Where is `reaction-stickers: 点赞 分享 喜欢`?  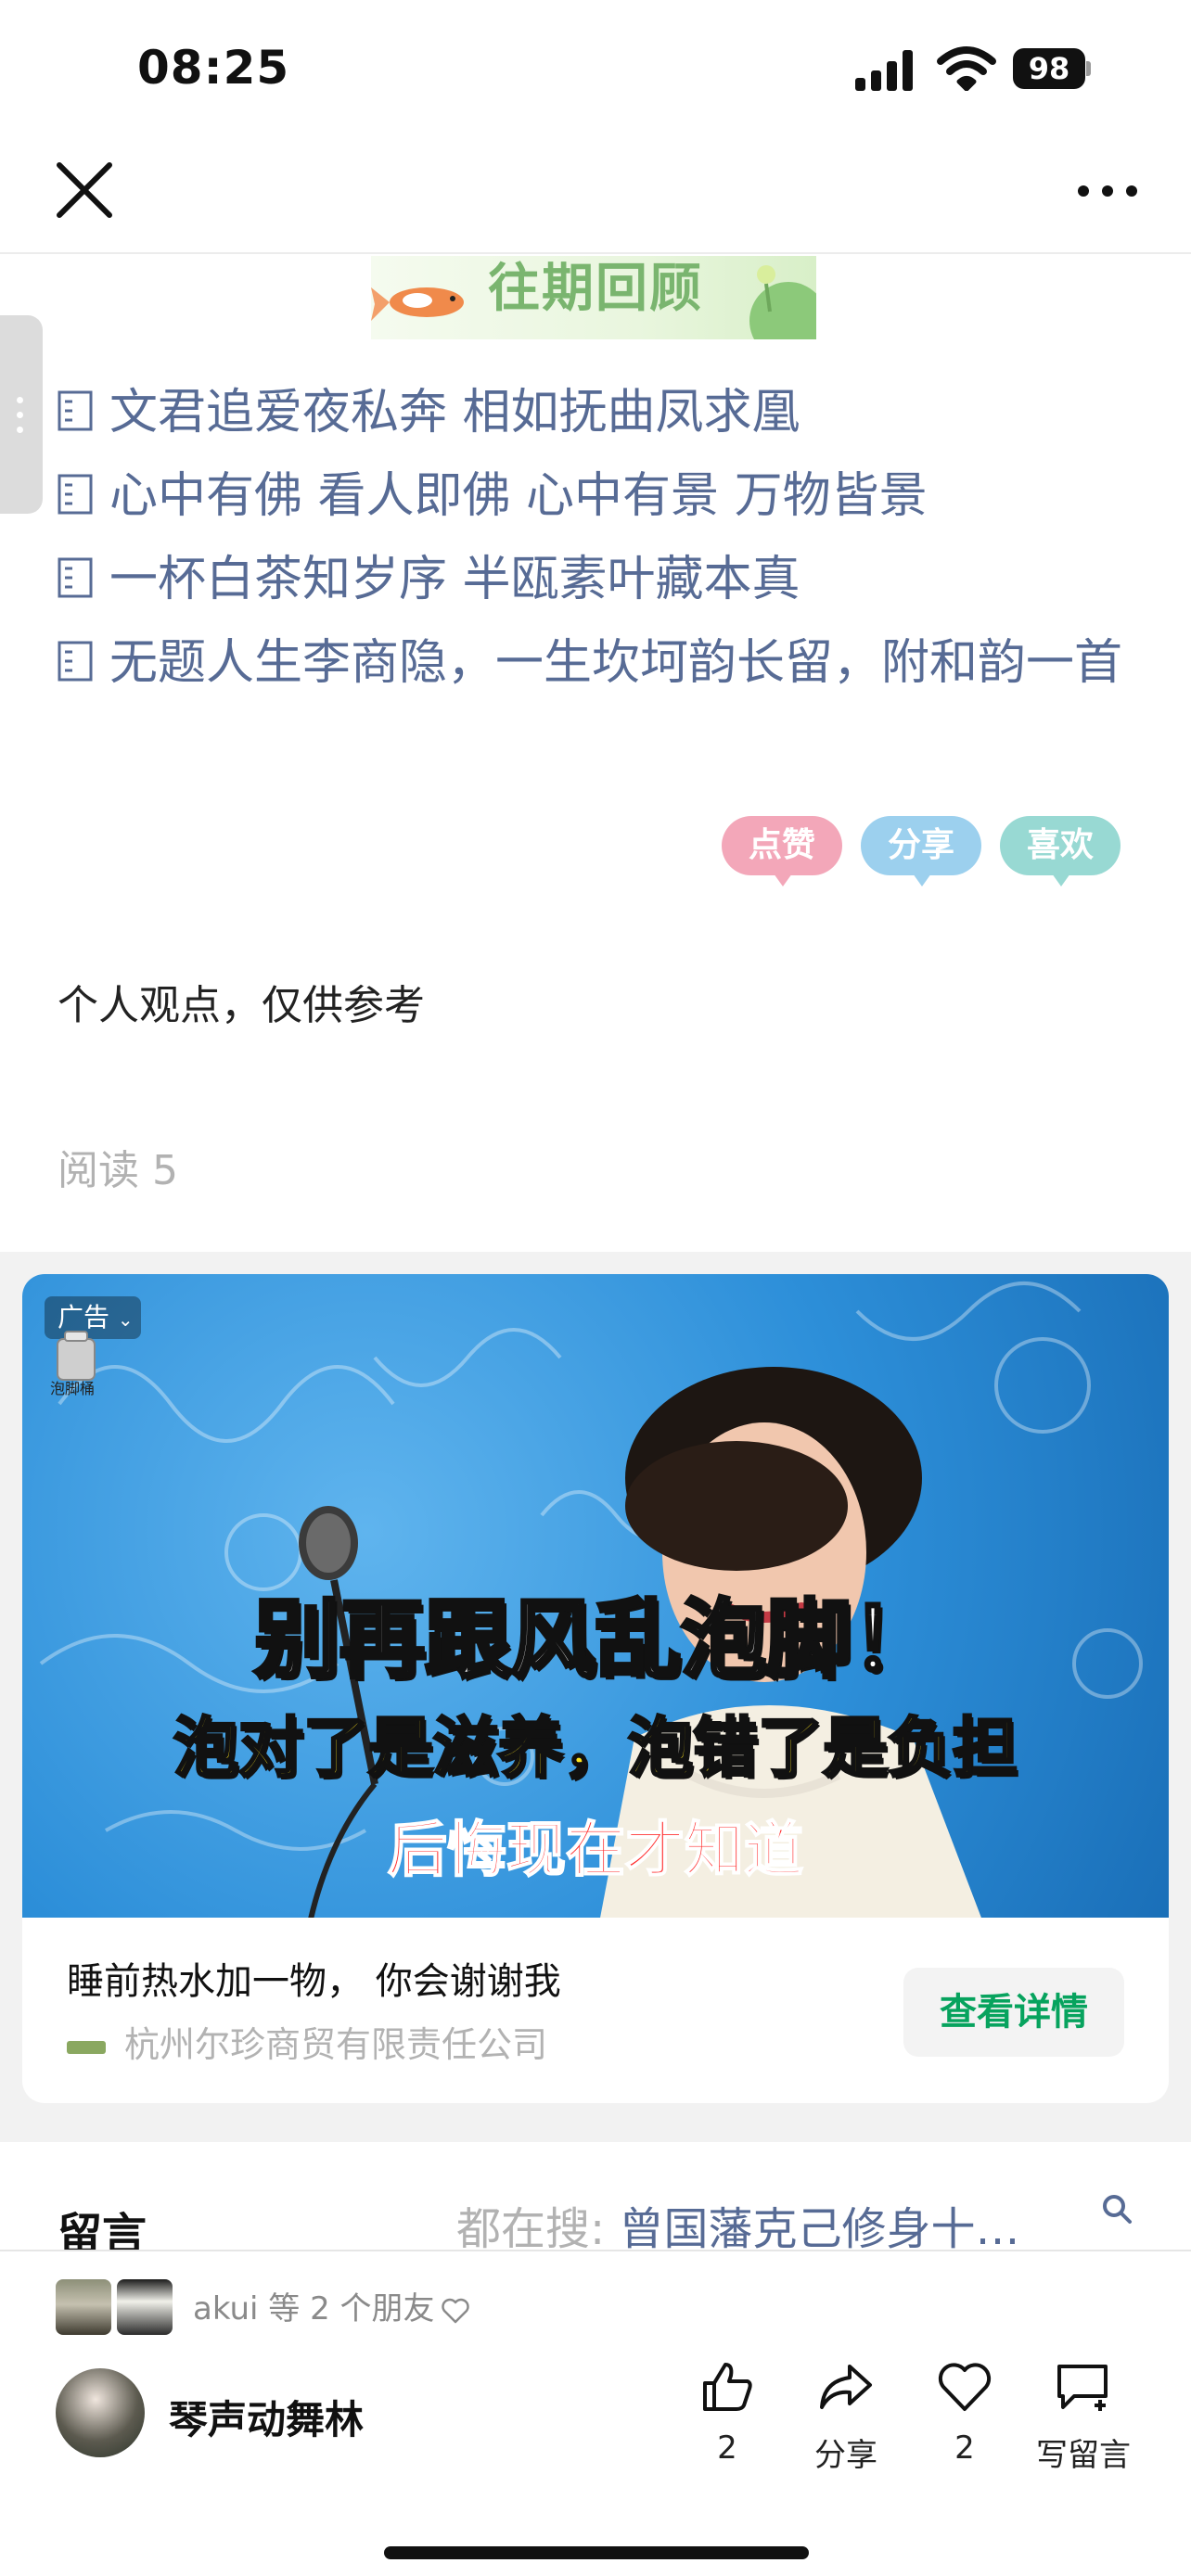 reaction-stickers: 点赞 分享 喜欢 is located at coordinates (926, 853).